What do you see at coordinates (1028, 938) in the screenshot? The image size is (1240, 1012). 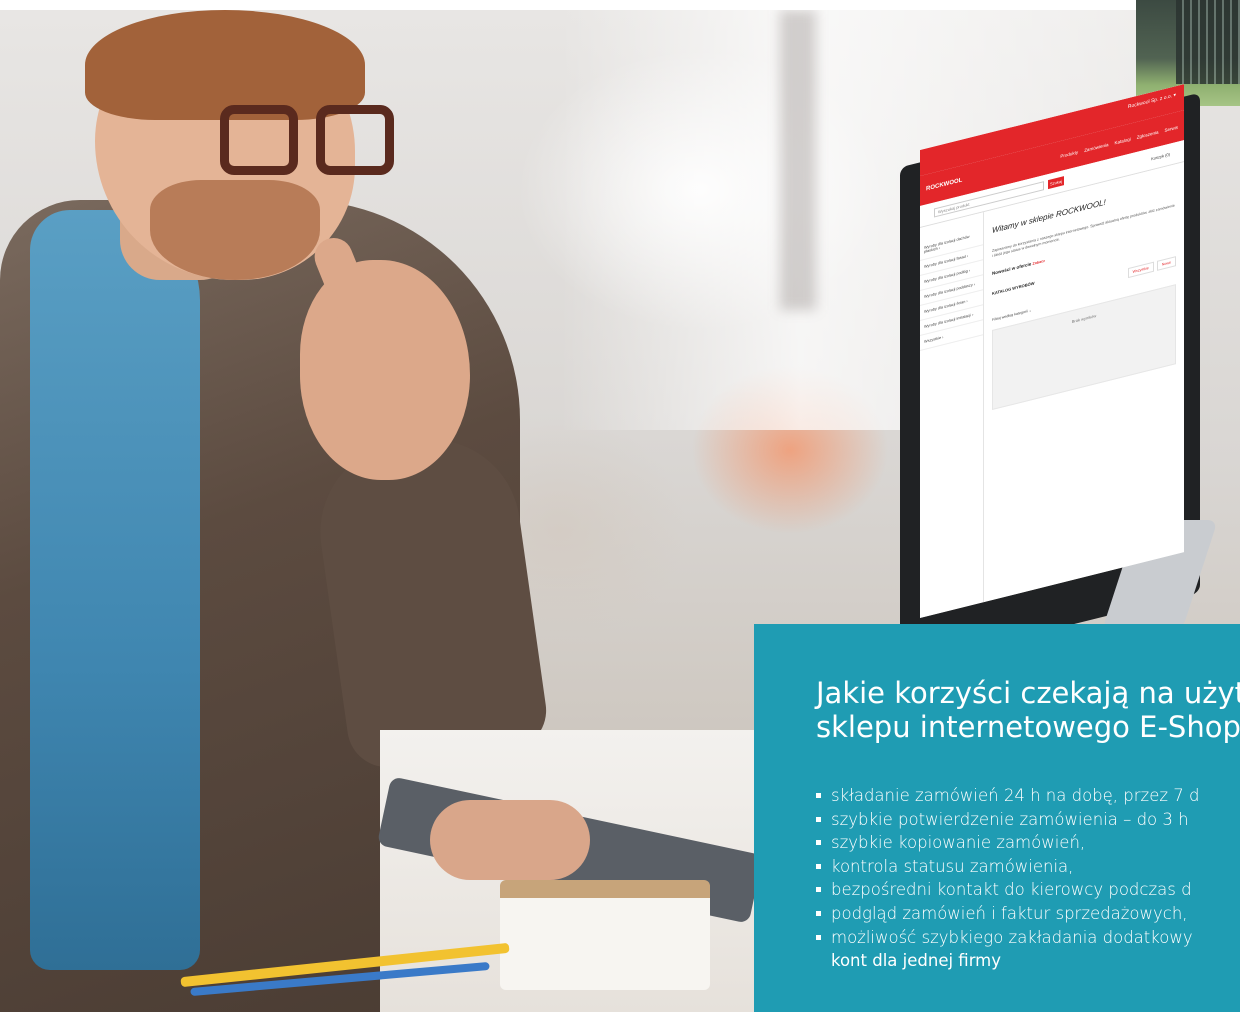 I see `benefit-item: możliwość szybkiego zakładania dodatkowy` at bounding box center [1028, 938].